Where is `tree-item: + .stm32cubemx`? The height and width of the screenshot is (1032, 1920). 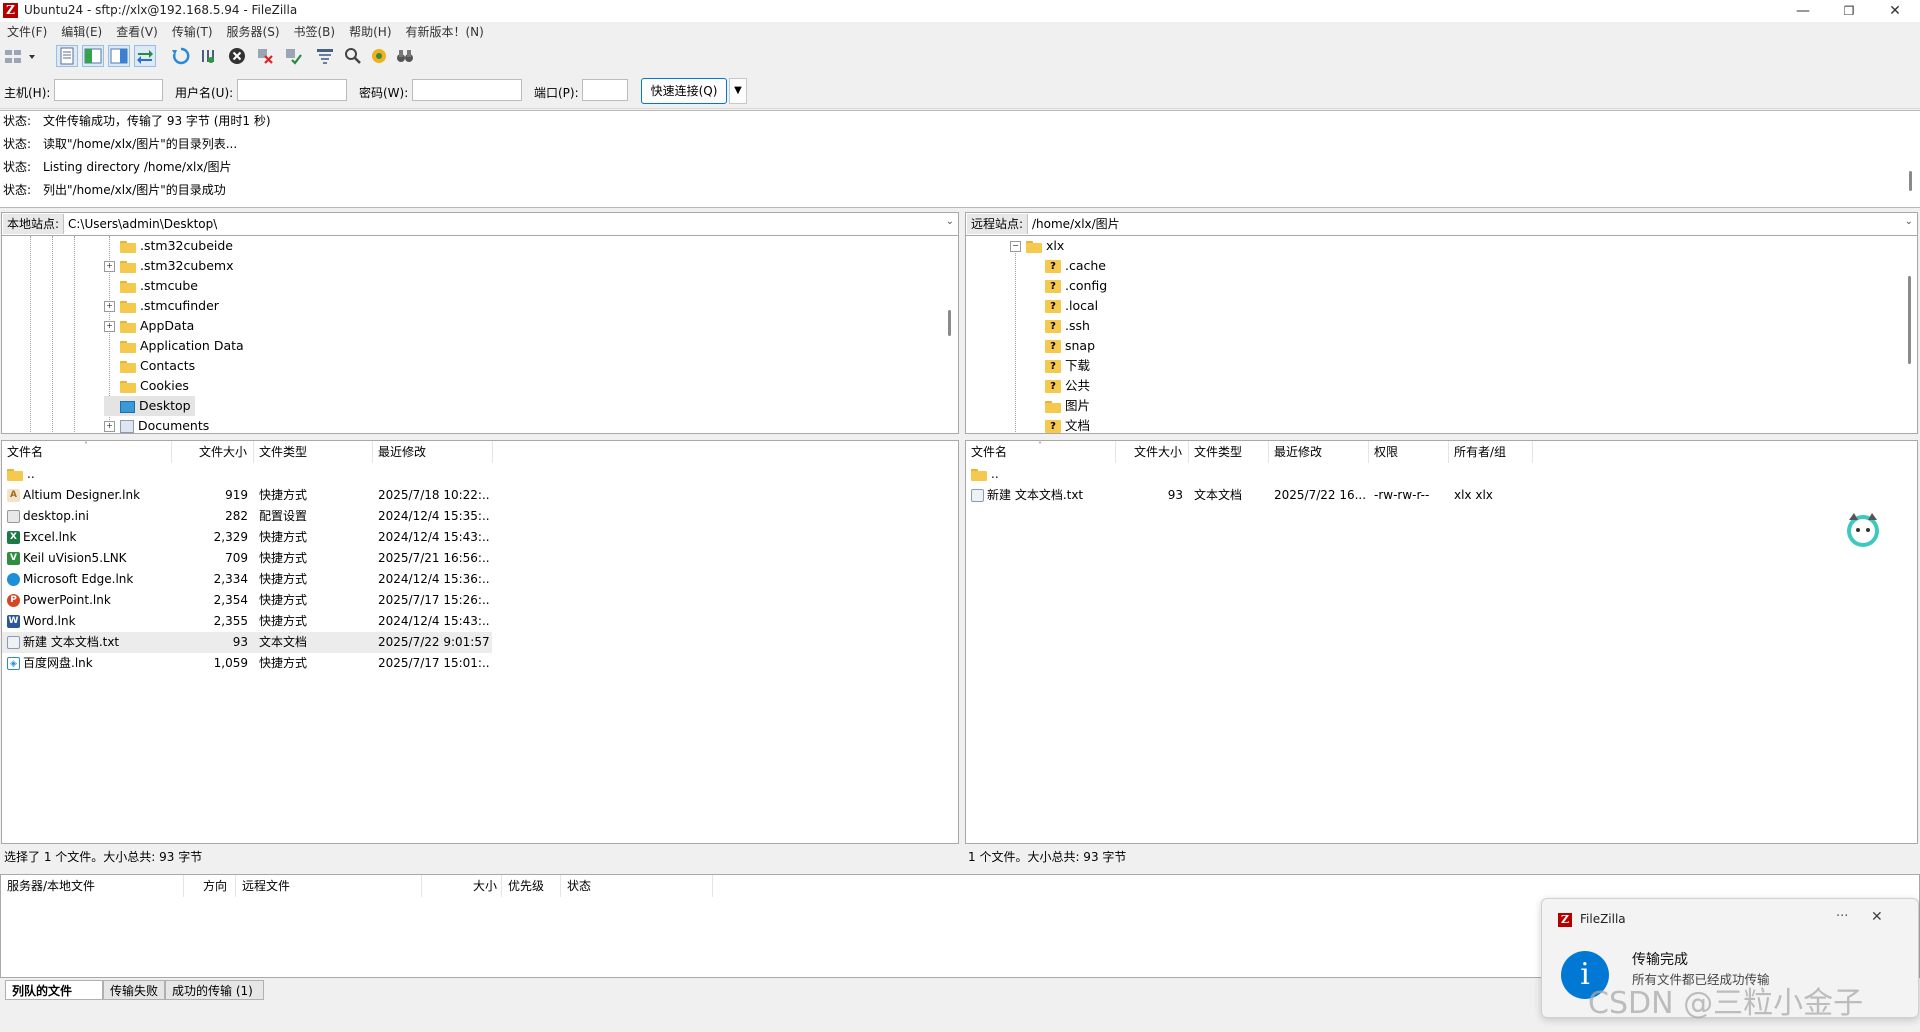
tree-item: + .stm32cubemx is located at coordinates (168, 266).